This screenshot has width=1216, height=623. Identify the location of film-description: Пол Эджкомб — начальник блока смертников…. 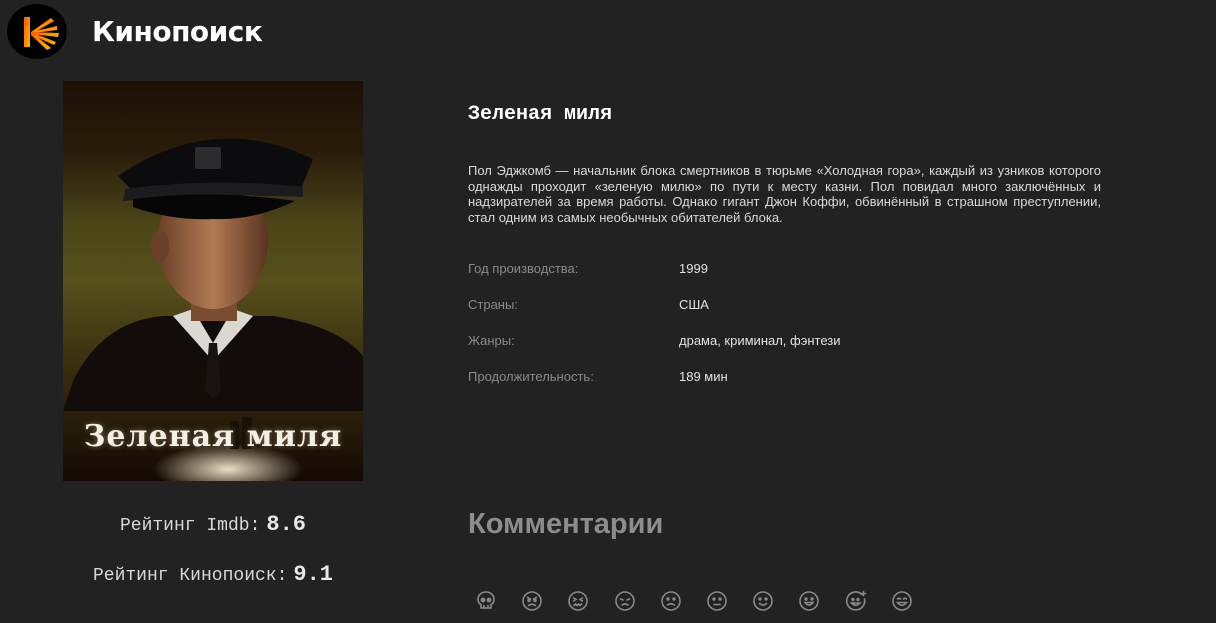
(784, 194).